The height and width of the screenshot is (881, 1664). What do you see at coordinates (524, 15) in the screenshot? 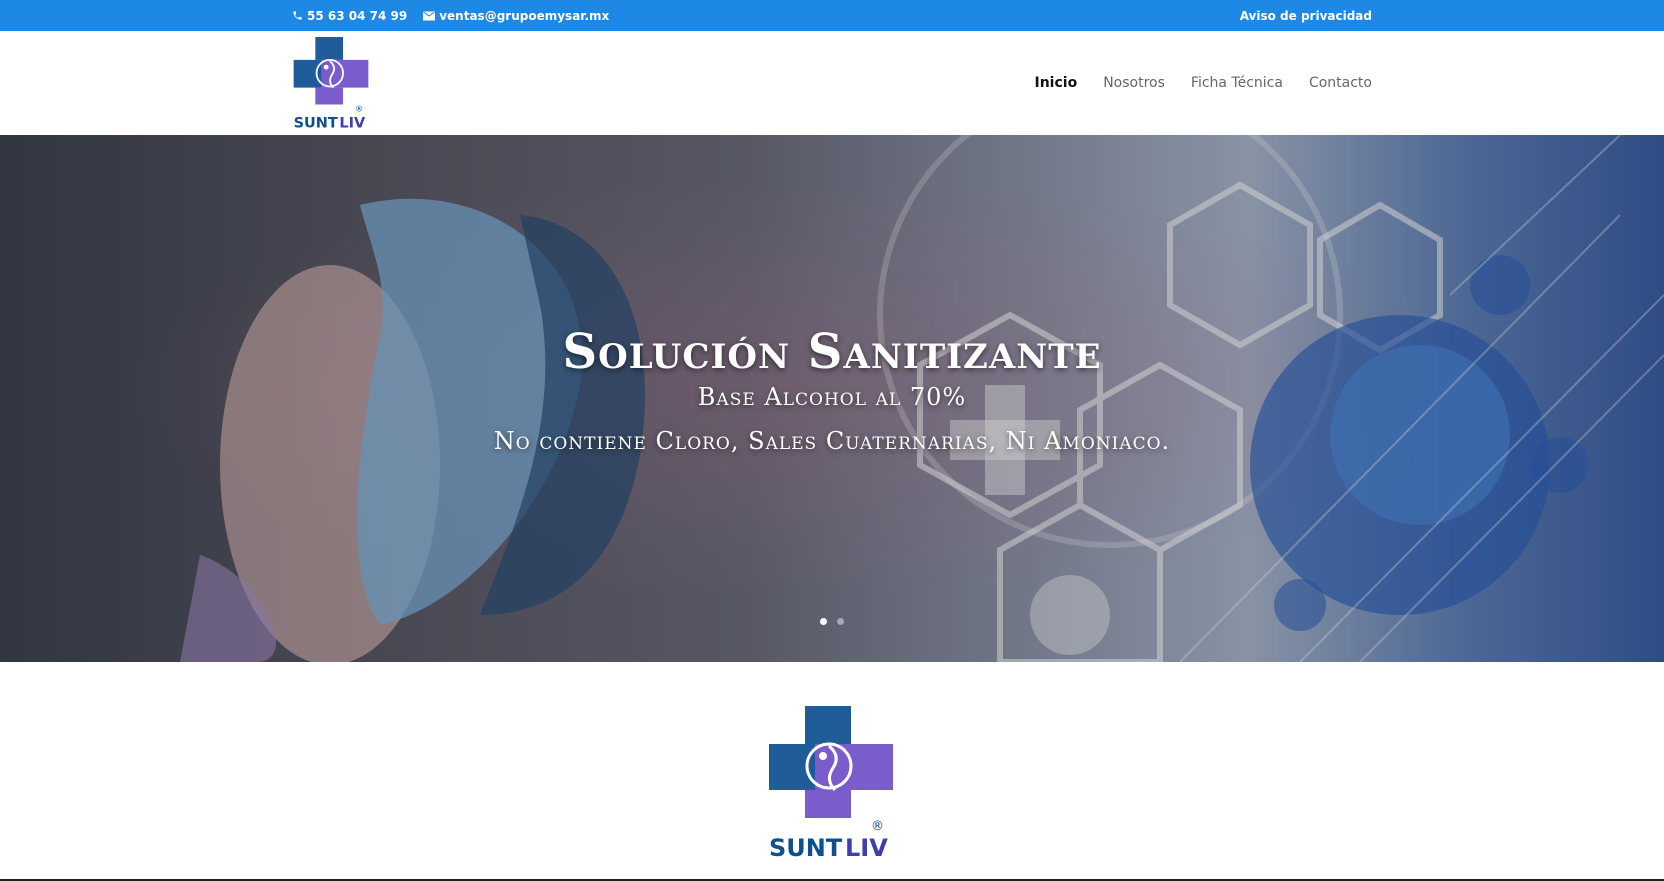
I see `email-address: ventas@grupoemysar.mx` at bounding box center [524, 15].